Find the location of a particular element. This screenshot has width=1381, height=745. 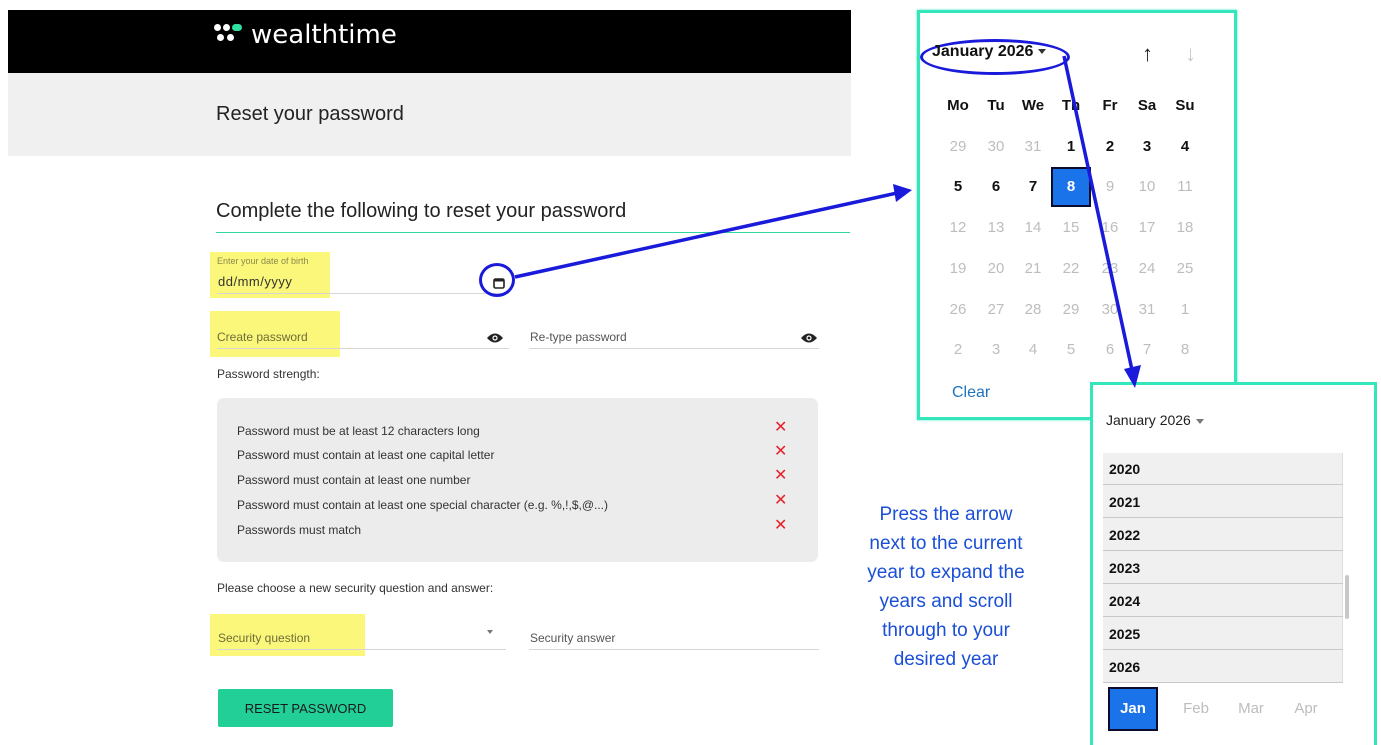

calendar-day: 12 is located at coordinates (958, 228).